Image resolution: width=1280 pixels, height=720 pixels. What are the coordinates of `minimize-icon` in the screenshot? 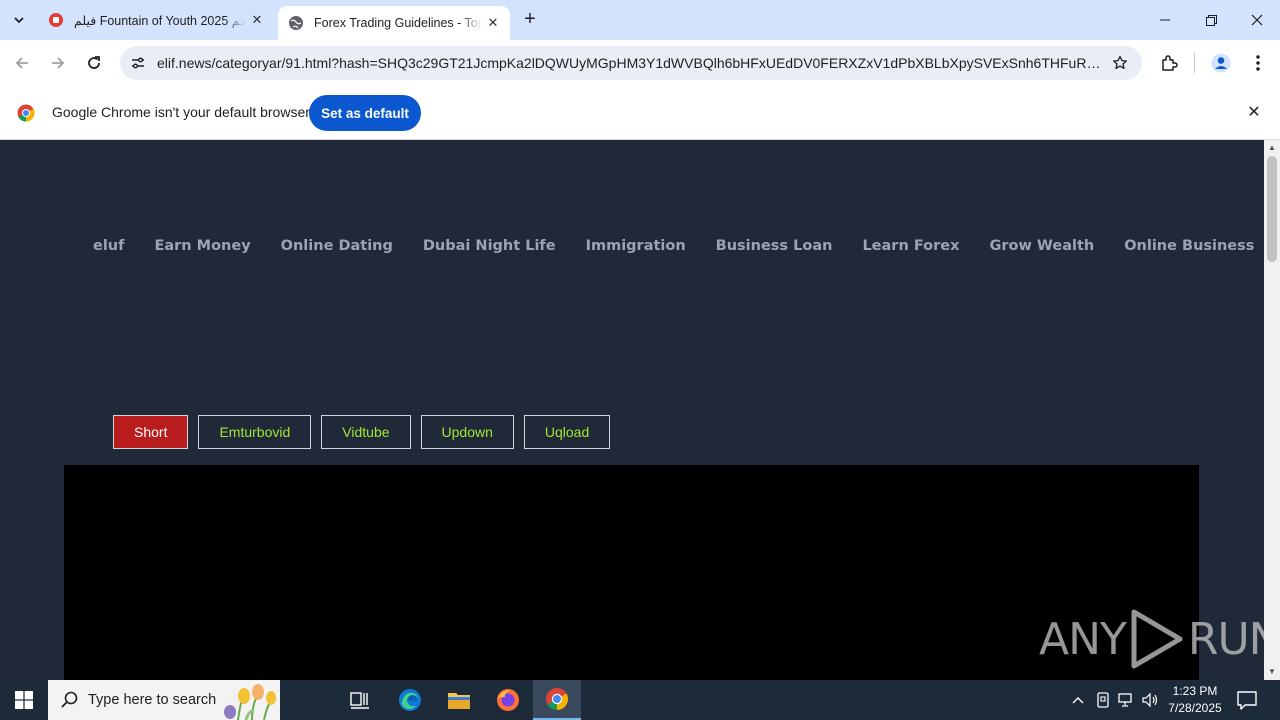 It's located at (1165, 20).